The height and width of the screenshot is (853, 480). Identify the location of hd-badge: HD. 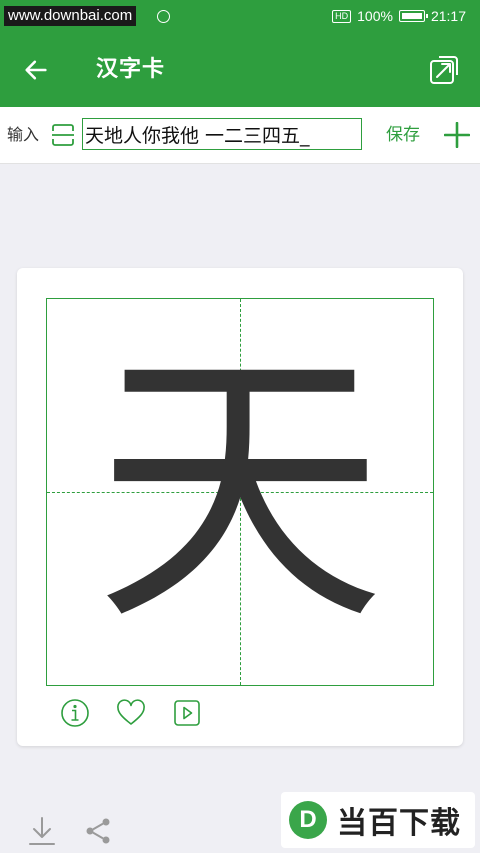
(342, 16).